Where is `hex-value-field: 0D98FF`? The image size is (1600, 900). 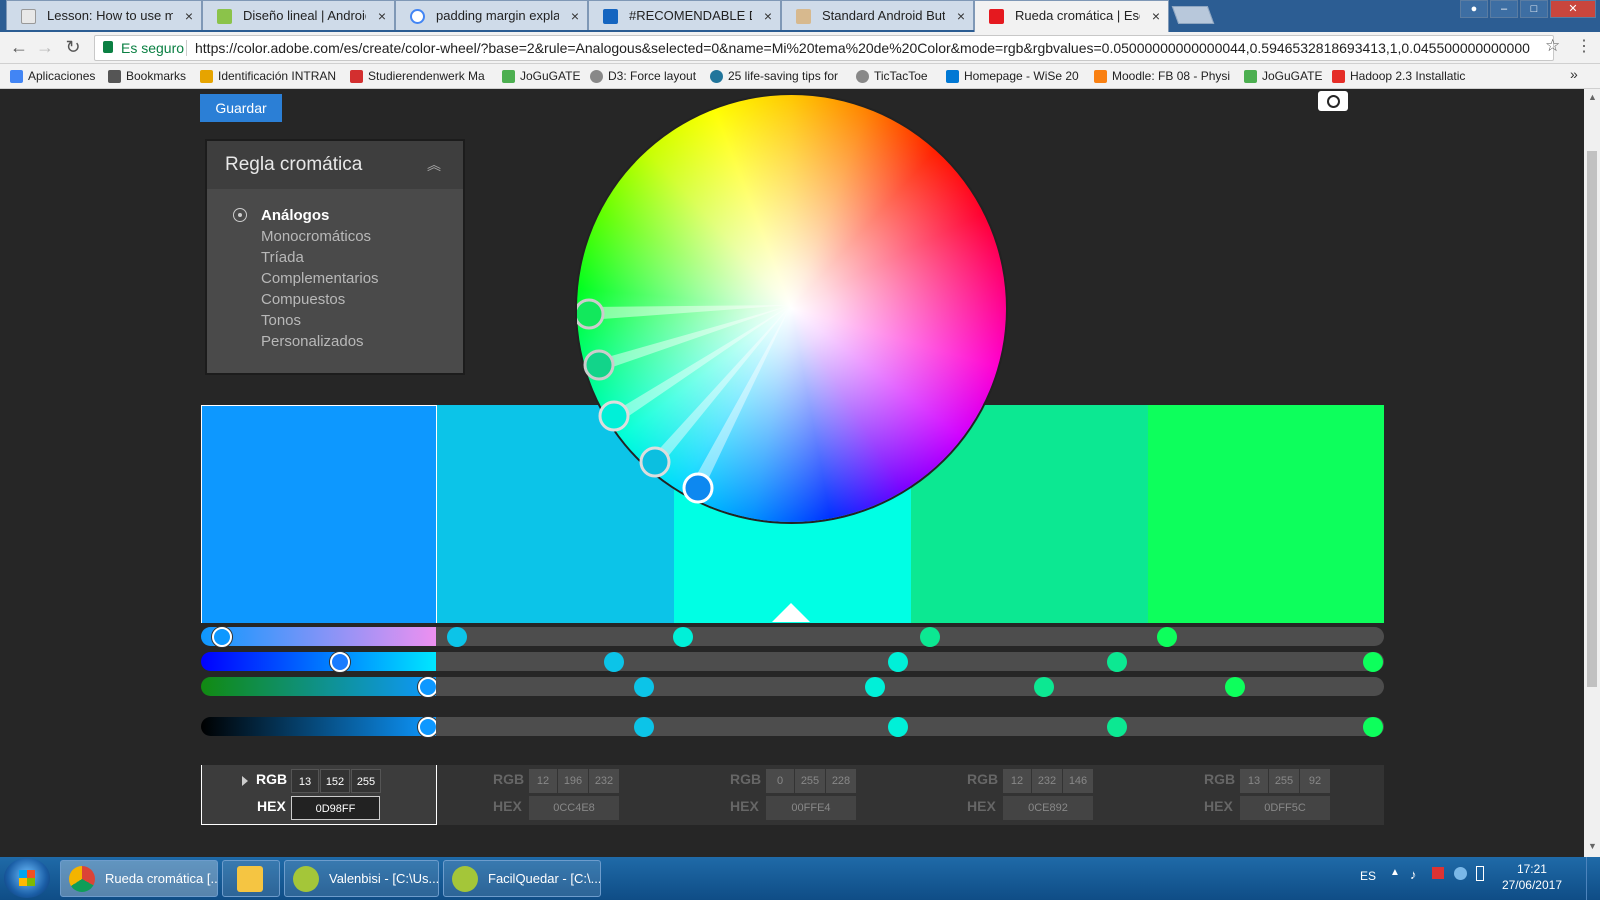
hex-value-field: 0D98FF is located at coordinates (335, 808).